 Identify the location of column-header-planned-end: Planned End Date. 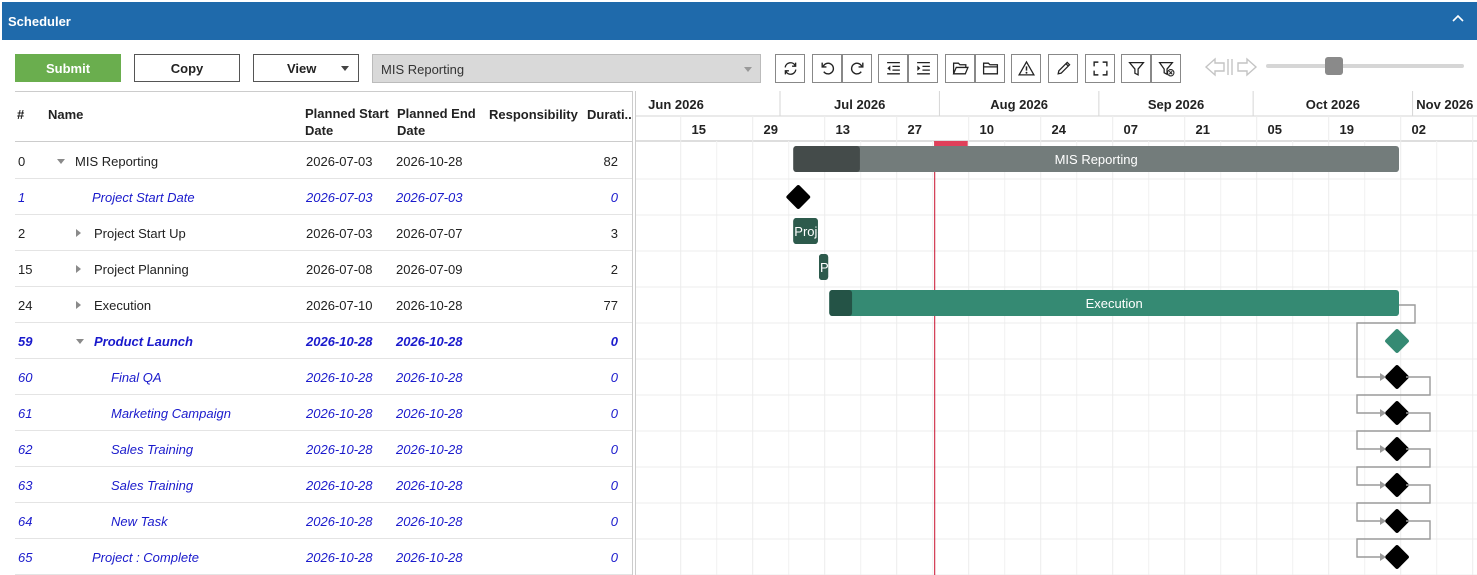
(436, 122).